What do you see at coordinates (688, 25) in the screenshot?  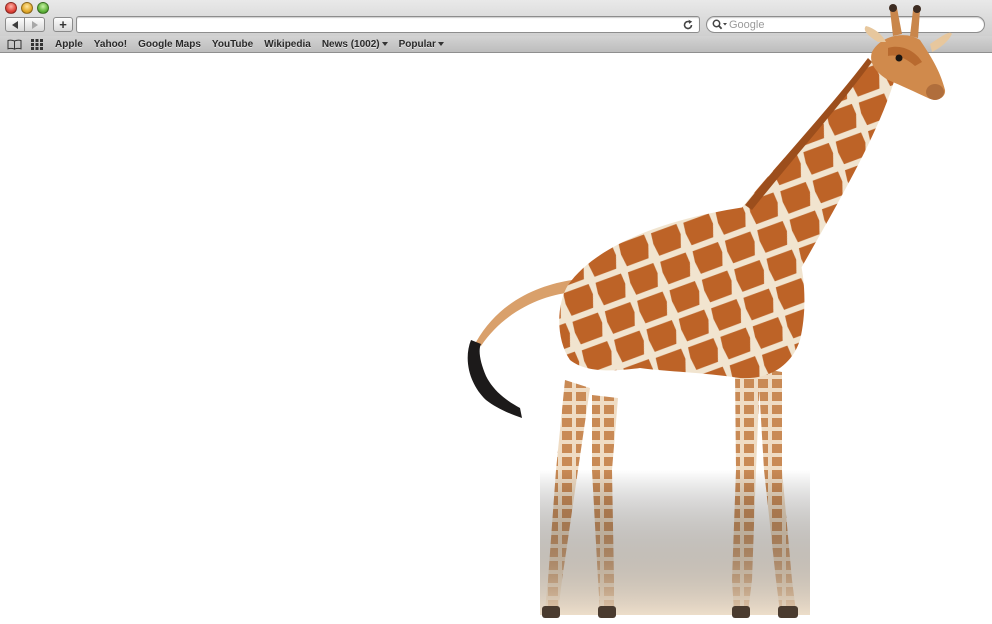 I see `reload-icon` at bounding box center [688, 25].